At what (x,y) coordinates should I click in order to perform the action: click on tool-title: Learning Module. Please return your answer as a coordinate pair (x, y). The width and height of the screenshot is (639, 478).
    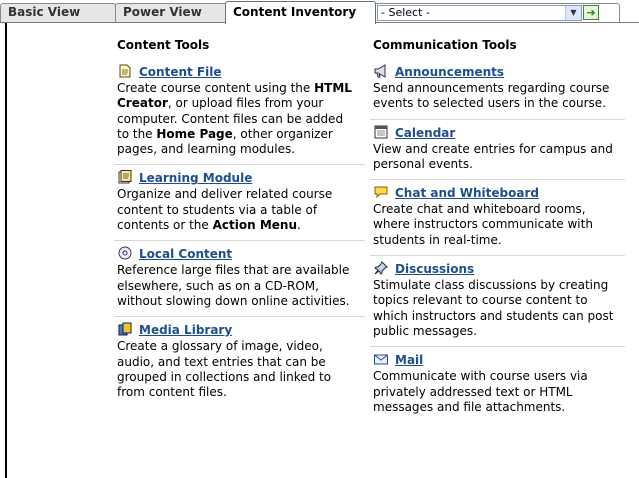
    Looking at the image, I should click on (237, 178).